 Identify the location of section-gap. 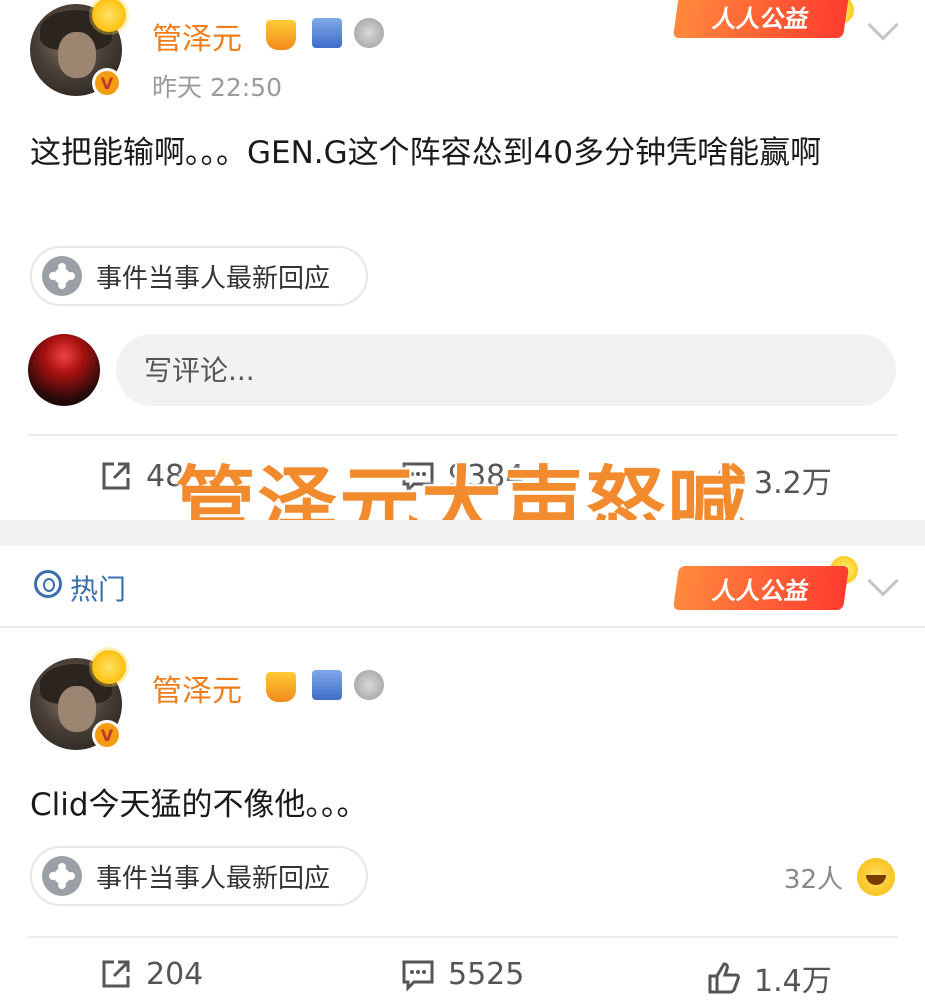
(462, 533).